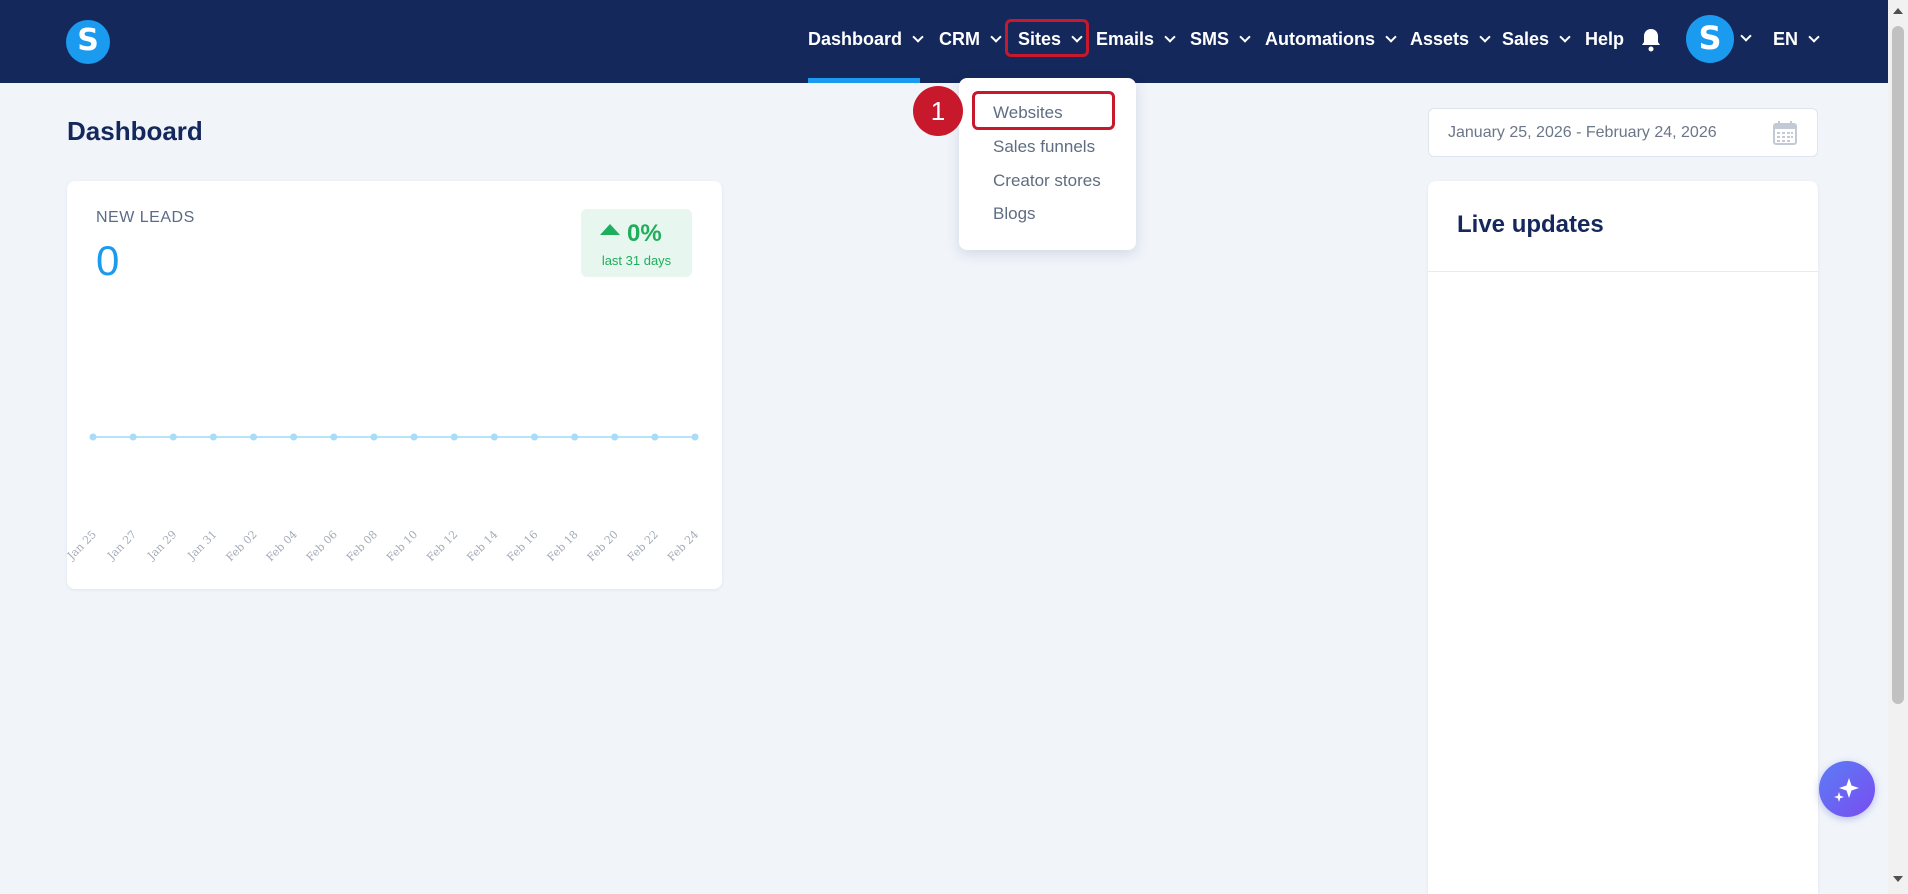 This screenshot has width=1908, height=894. Describe the element at coordinates (1044, 147) in the screenshot. I see `menu-item-sales-funnels: Sales funnels` at that location.